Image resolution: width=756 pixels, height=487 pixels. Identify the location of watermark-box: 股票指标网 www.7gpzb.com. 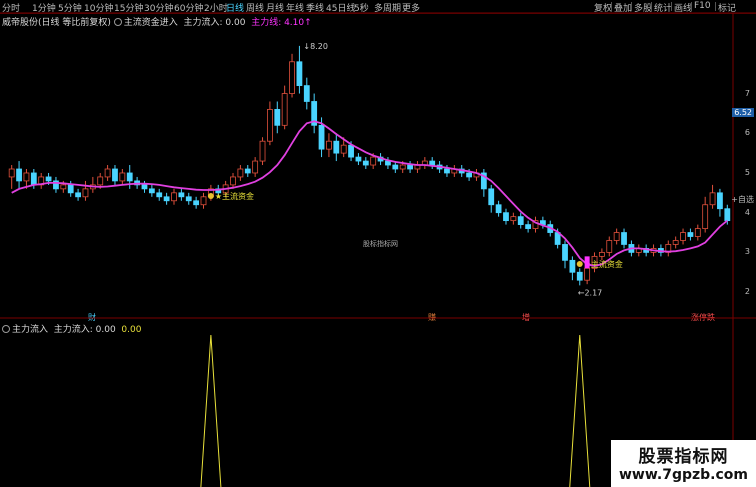
(683, 463).